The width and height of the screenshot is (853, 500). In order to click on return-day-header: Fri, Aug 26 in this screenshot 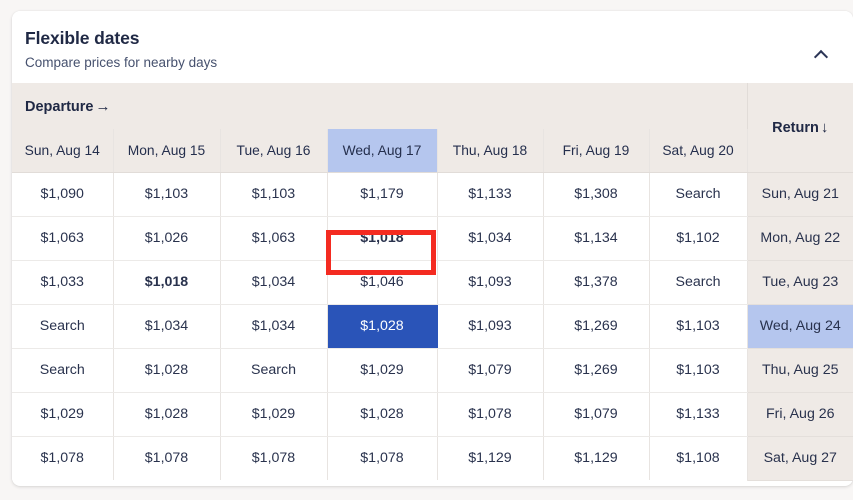, I will do `click(800, 414)`.